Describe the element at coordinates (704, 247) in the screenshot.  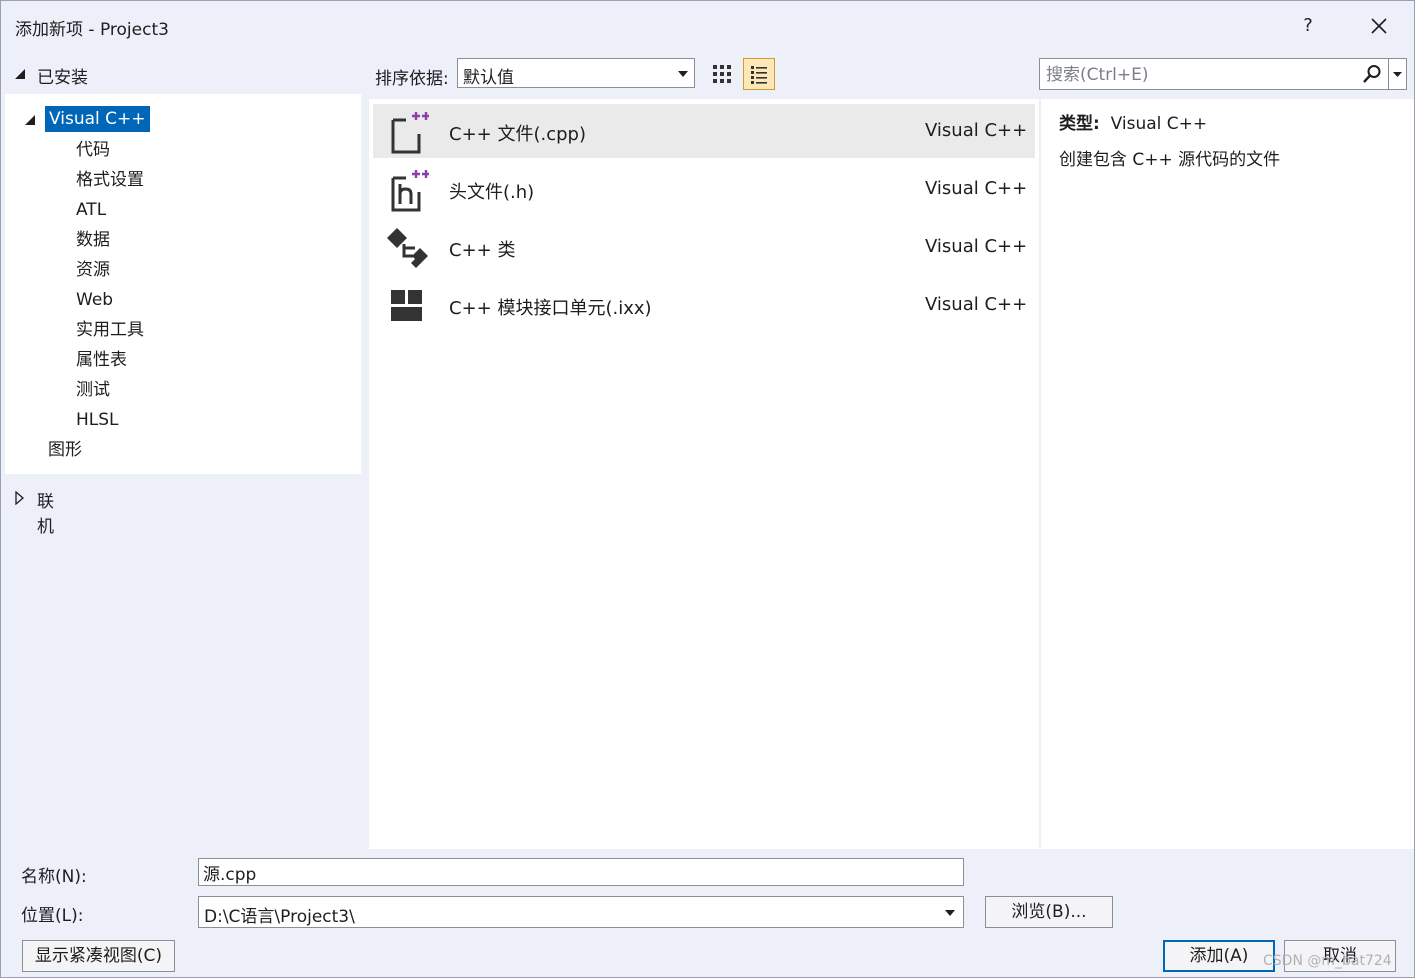
I see `template-item: C++ 类 Visual C++` at that location.